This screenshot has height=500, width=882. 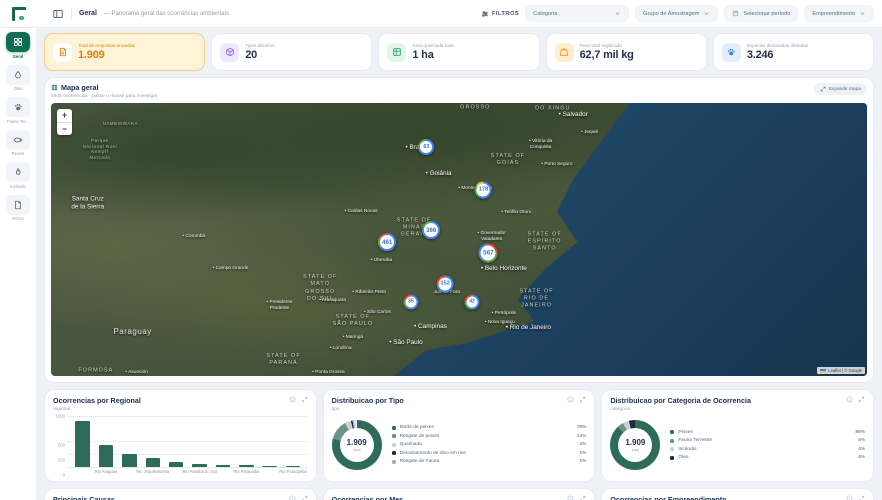 What do you see at coordinates (626, 52) in the screenshot?
I see `kpi-peso-total-registrado: Peso total registrado 62,7 mil kg` at bounding box center [626, 52].